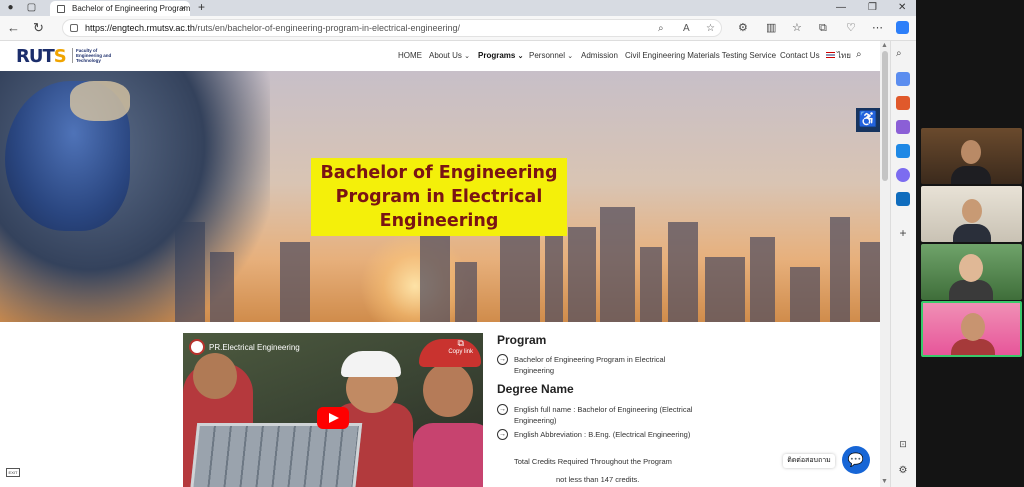  Describe the element at coordinates (902, 27) in the screenshot. I see `copilot-icon` at that location.